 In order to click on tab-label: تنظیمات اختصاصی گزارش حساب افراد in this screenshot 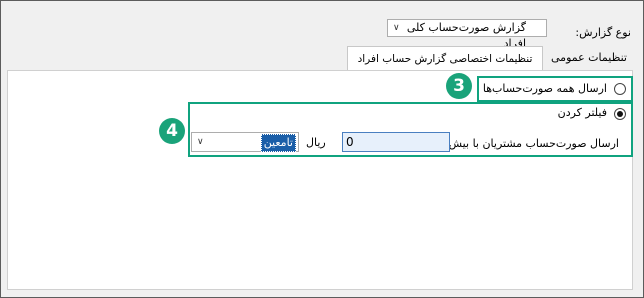, I will do `click(445, 59)`.